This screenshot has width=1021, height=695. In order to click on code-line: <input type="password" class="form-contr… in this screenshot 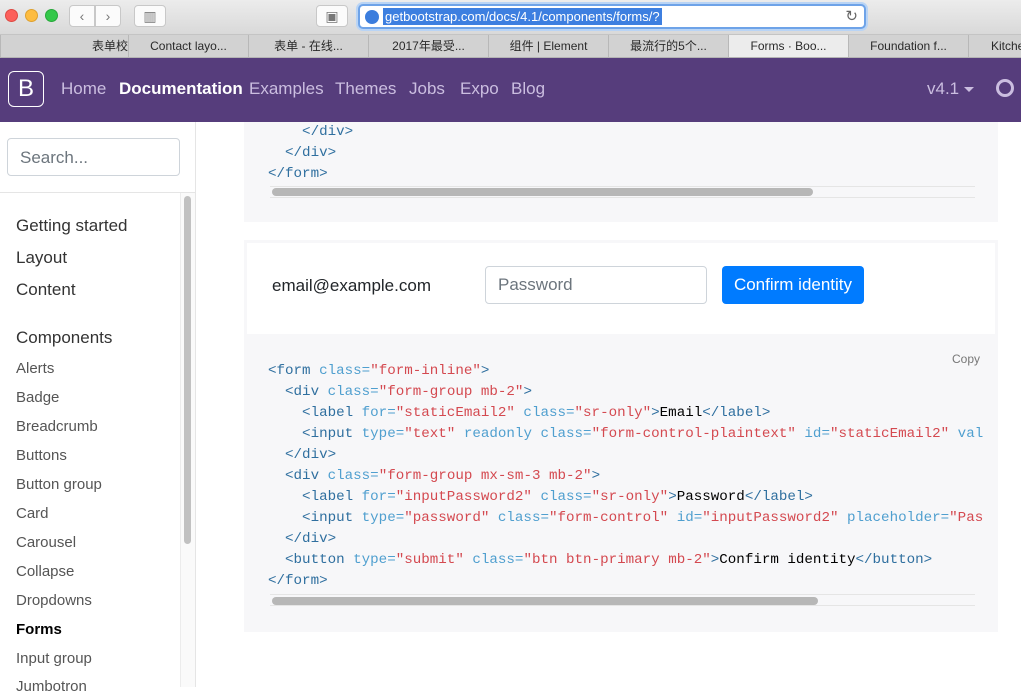, I will do `click(626, 518)`.